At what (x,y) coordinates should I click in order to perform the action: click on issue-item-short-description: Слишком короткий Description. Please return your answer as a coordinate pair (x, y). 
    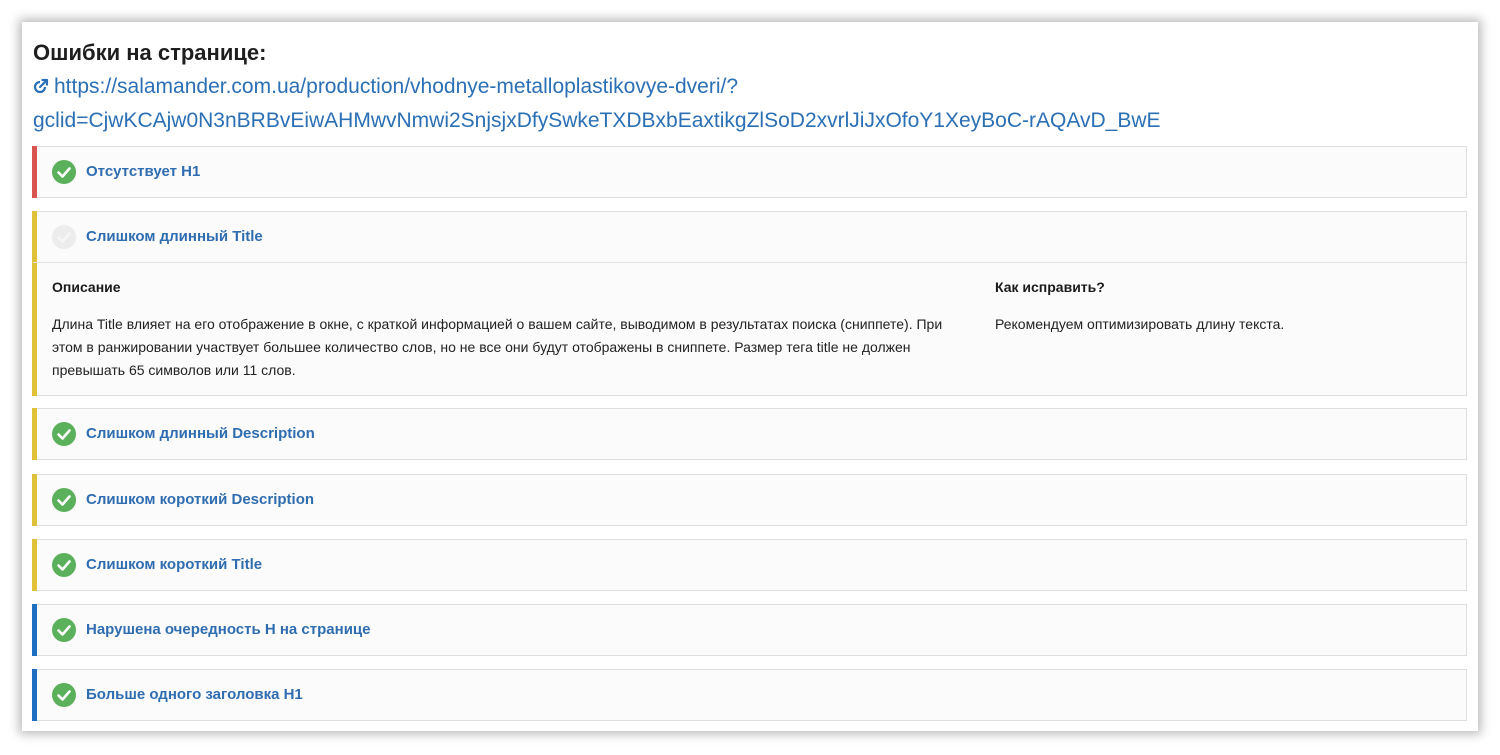
    Looking at the image, I should click on (749, 500).